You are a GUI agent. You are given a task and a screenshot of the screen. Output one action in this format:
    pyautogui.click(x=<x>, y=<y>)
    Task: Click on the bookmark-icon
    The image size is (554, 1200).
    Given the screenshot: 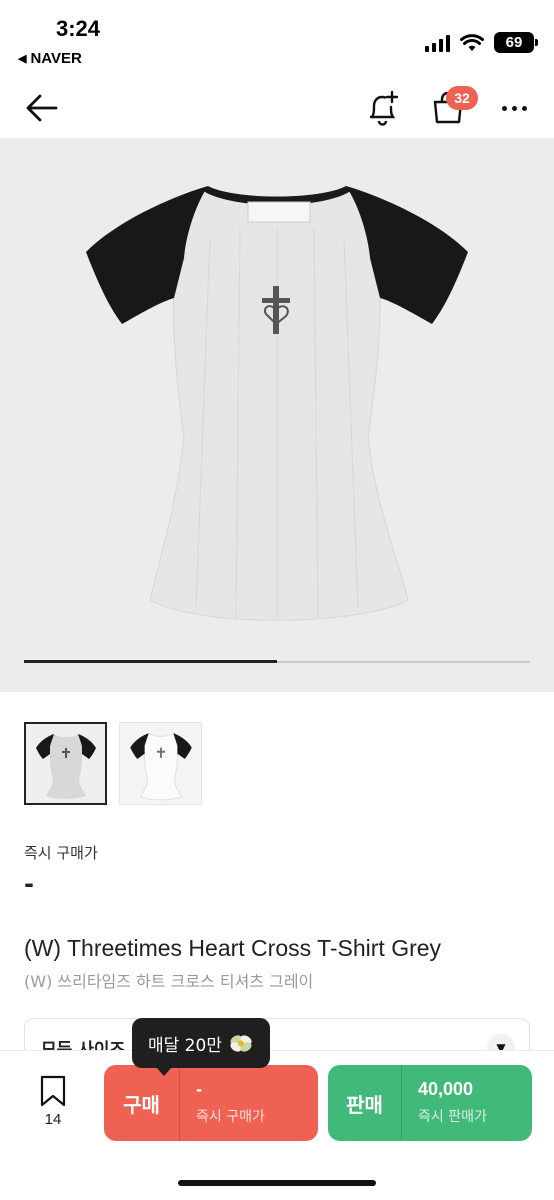 What is the action you would take?
    pyautogui.click(x=53, y=1091)
    